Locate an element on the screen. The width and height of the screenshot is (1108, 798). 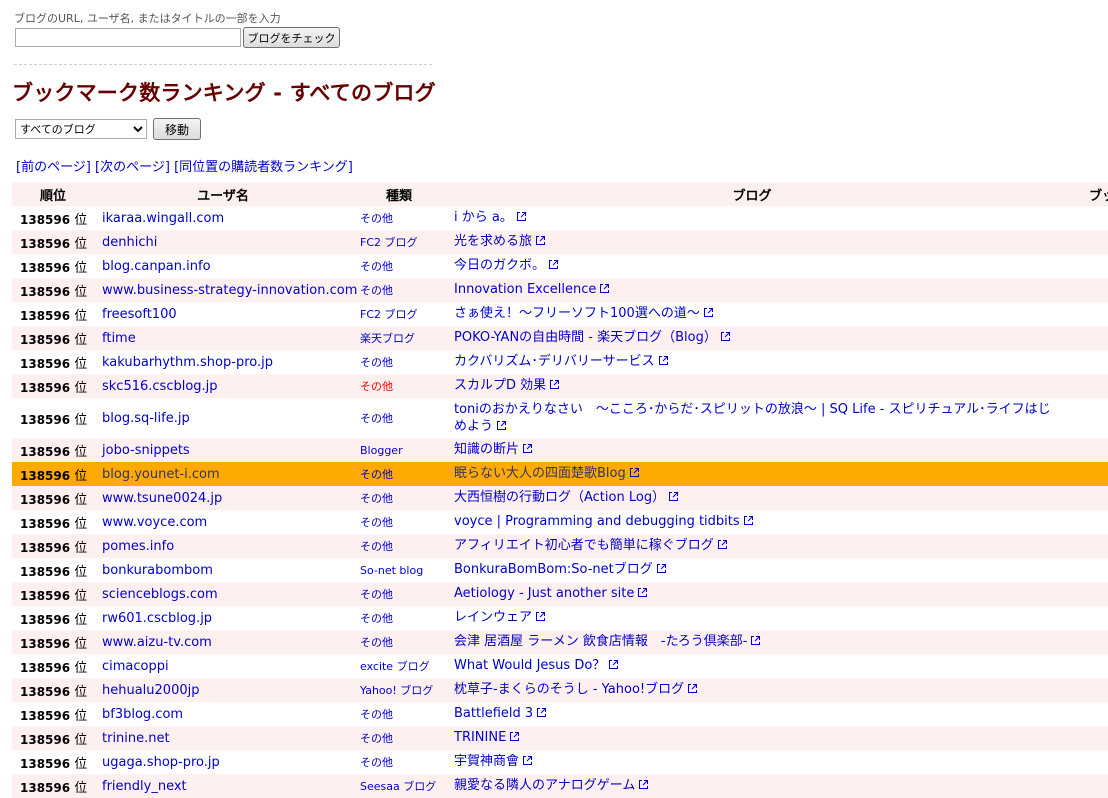
user-link: pomes.info is located at coordinates (138, 546).